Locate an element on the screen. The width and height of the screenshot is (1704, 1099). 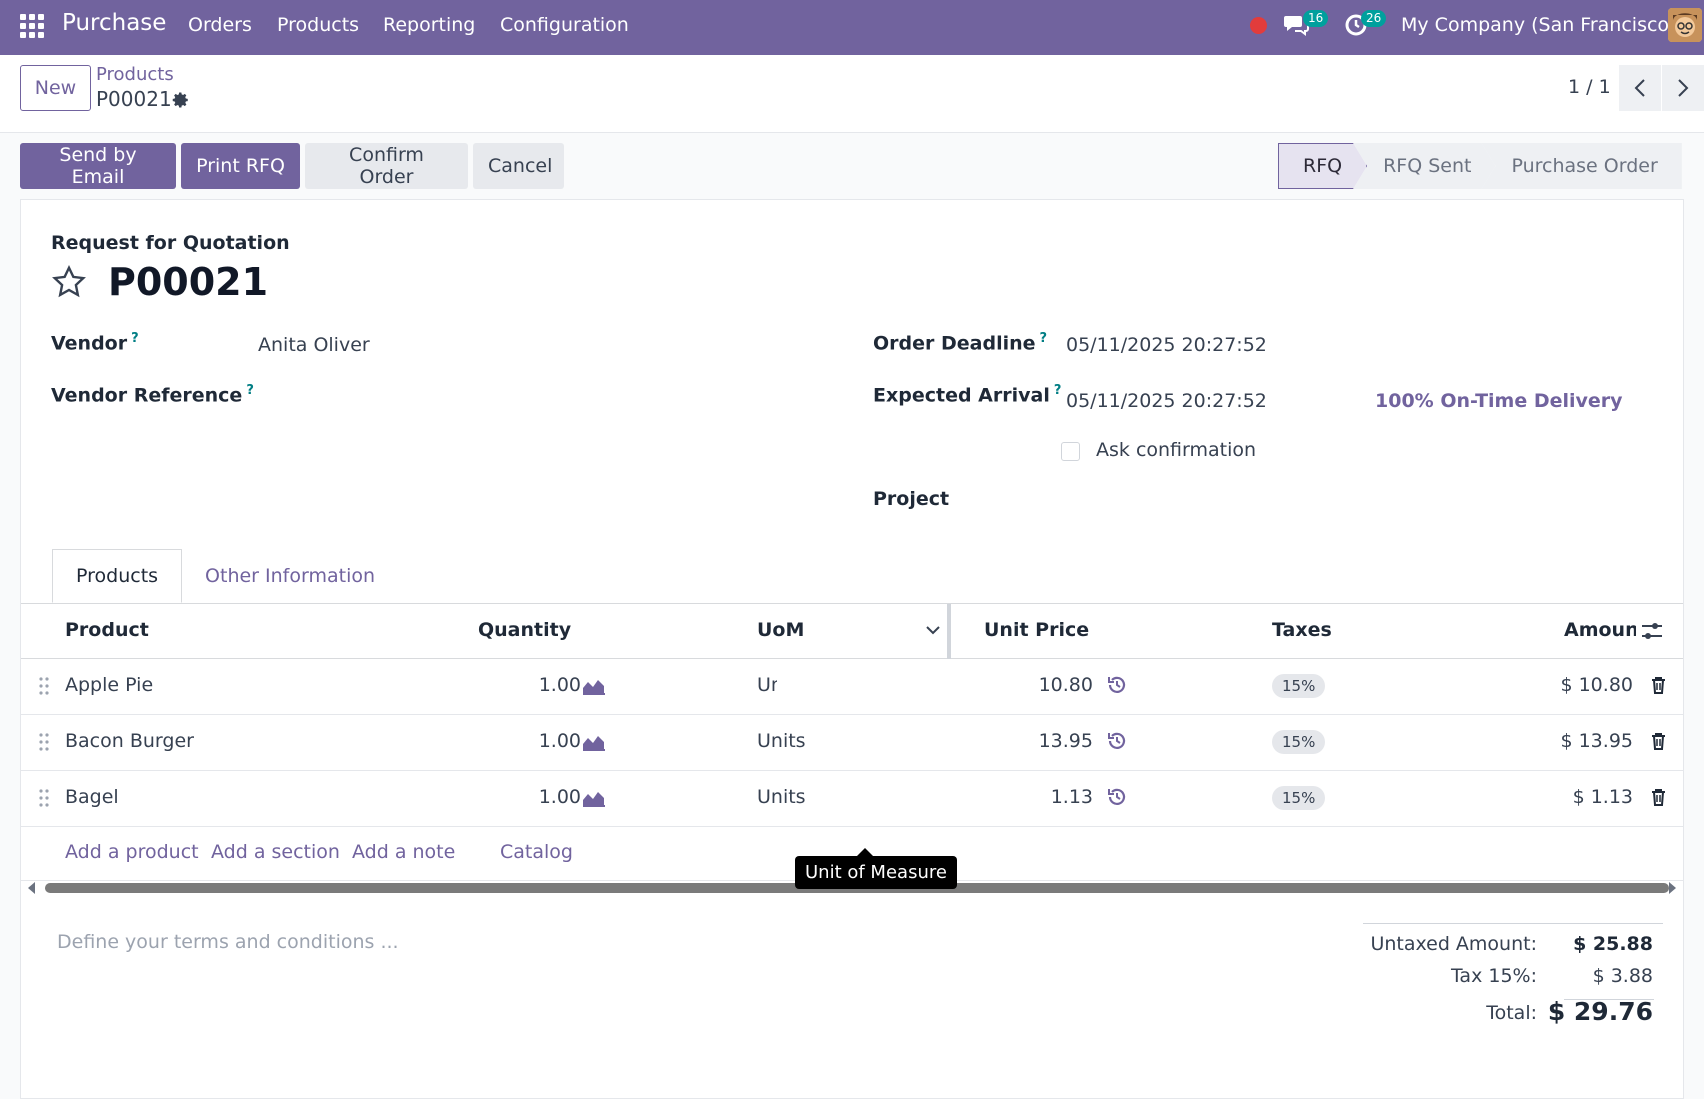
new-button: New is located at coordinates (55, 88).